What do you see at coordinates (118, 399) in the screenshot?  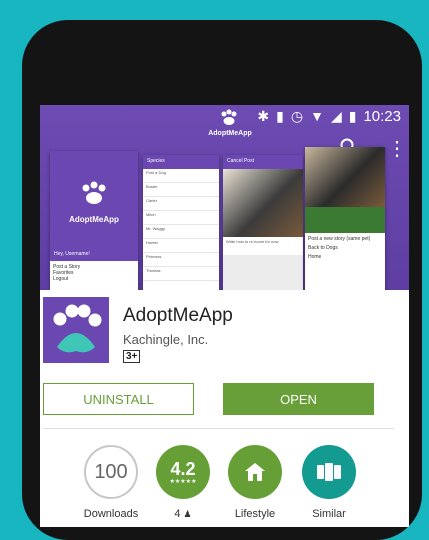 I see `uninstall-button: UNINSTALL` at bounding box center [118, 399].